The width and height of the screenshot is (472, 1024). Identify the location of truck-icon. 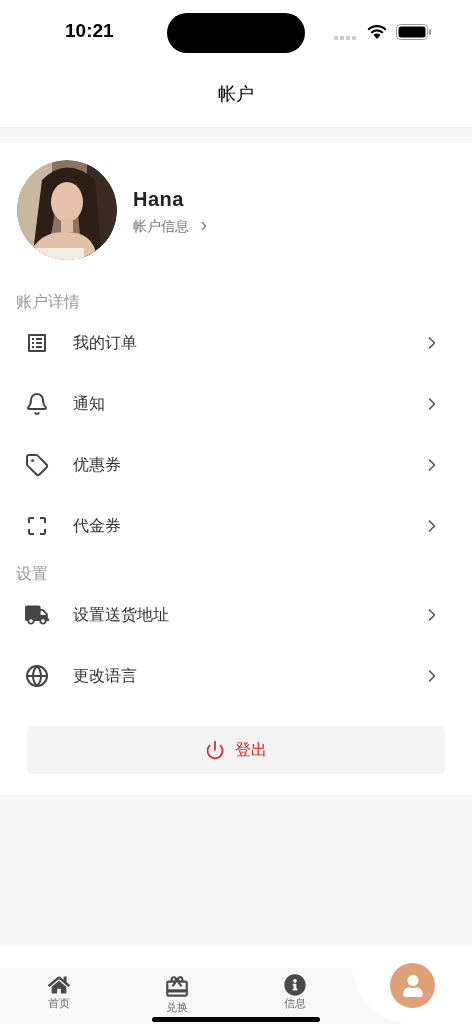
(37, 614).